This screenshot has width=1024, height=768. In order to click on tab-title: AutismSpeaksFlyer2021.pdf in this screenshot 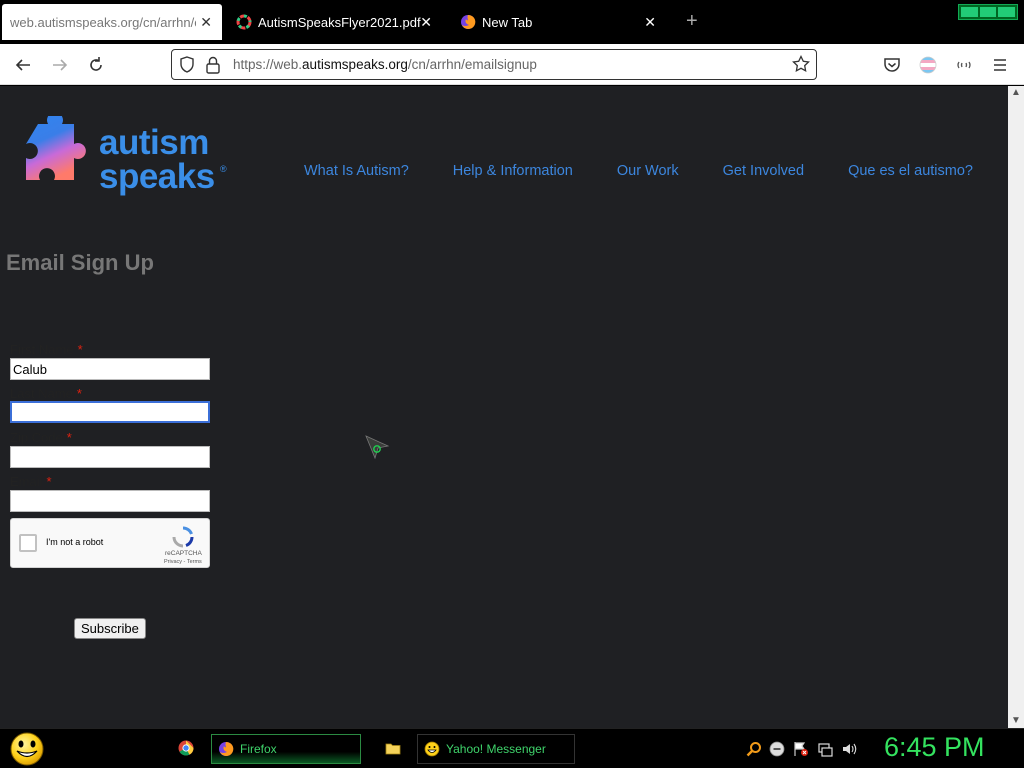, I will do `click(339, 22)`.